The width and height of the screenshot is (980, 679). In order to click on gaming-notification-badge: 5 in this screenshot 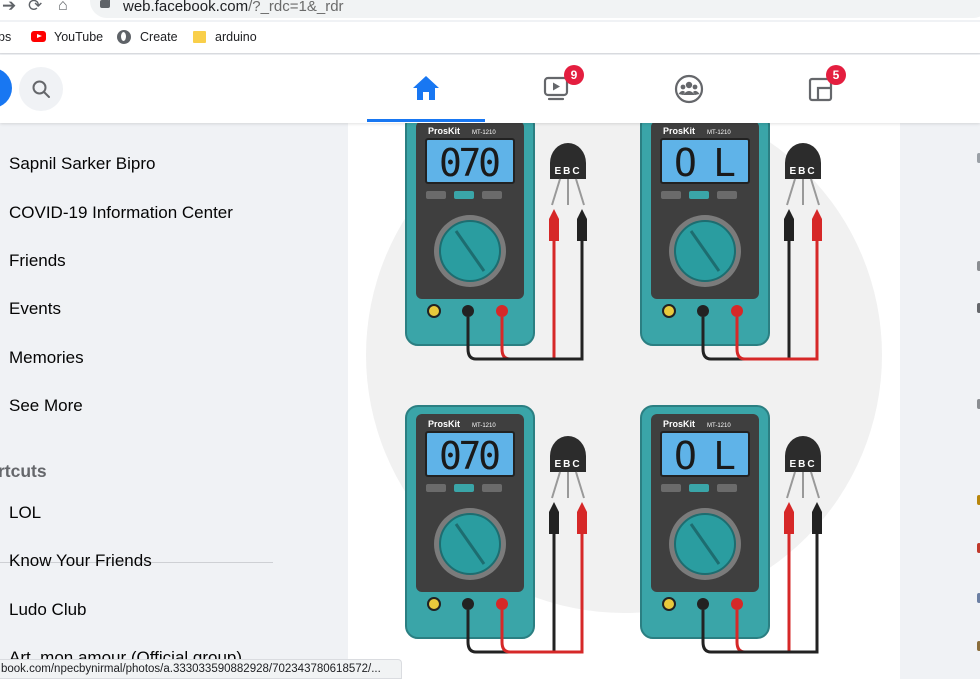, I will do `click(836, 75)`.